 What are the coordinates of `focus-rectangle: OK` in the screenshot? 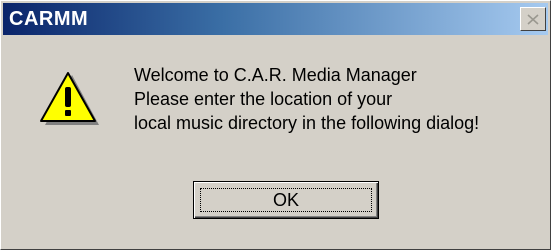 It's located at (286, 200).